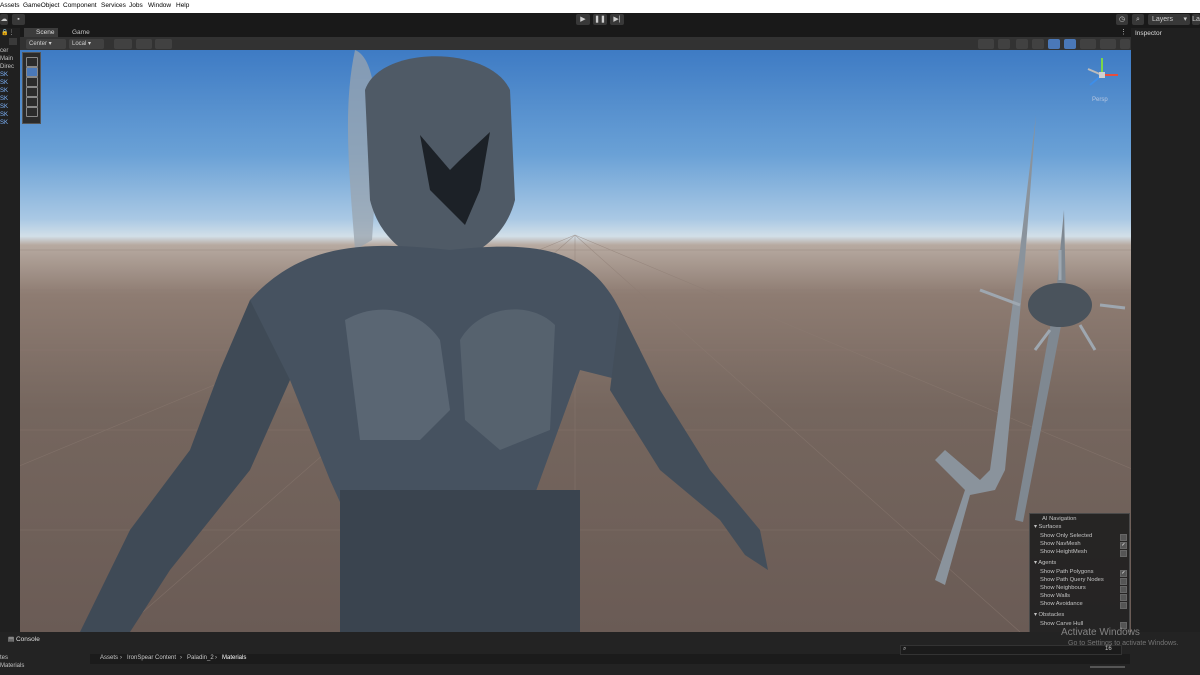  I want to click on chevron-down-icon: ▾, so click(1185, 19).